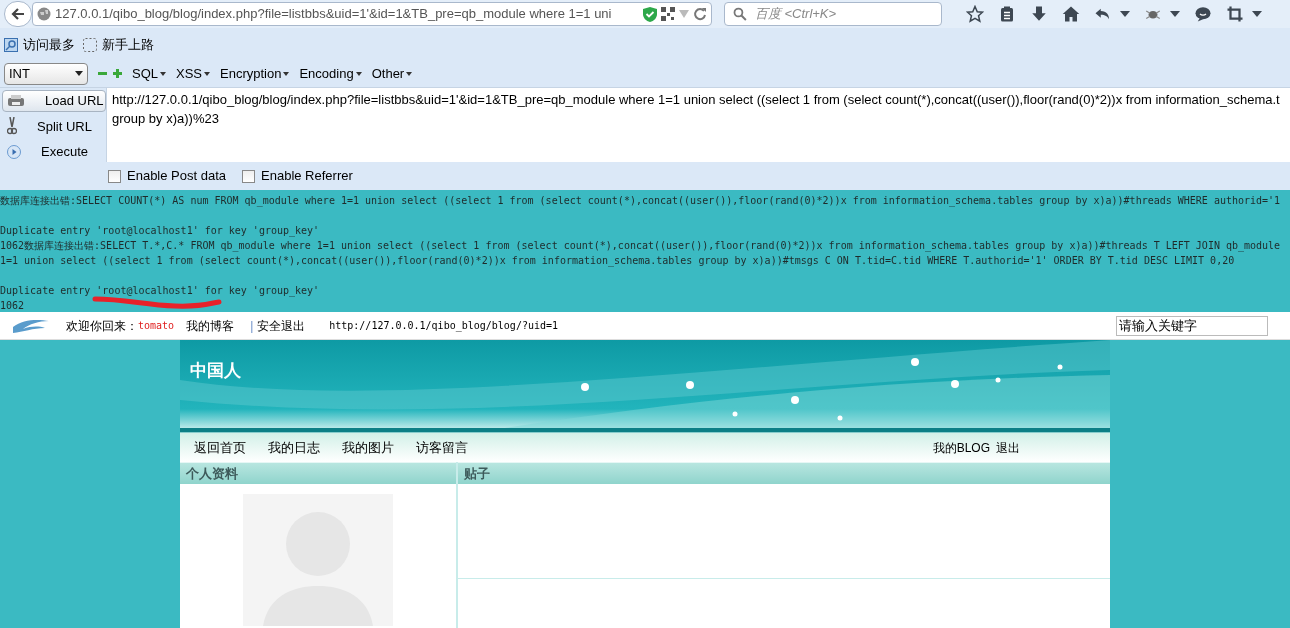  Describe the element at coordinates (1203, 14) in the screenshot. I see `chat-icon` at that location.